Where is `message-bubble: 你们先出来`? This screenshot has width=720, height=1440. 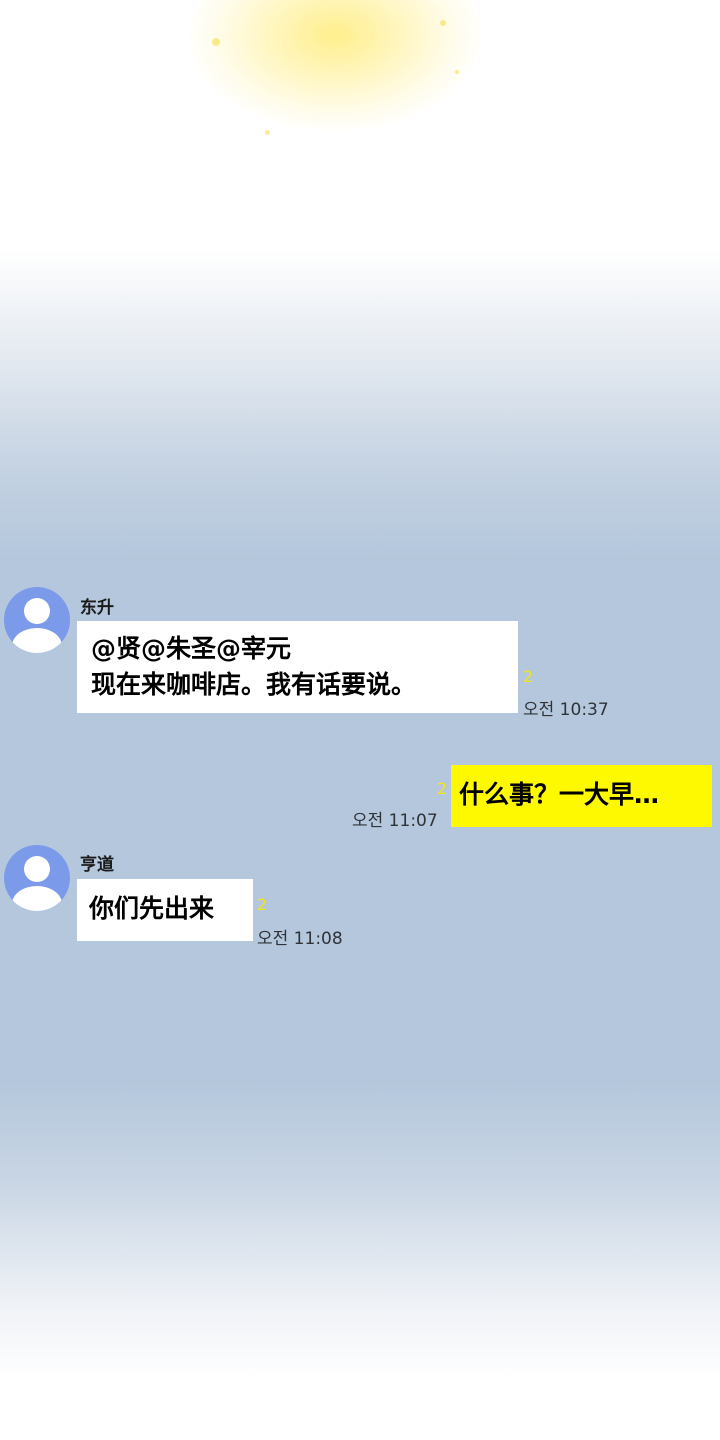
message-bubble: 你们先出来 is located at coordinates (165, 910).